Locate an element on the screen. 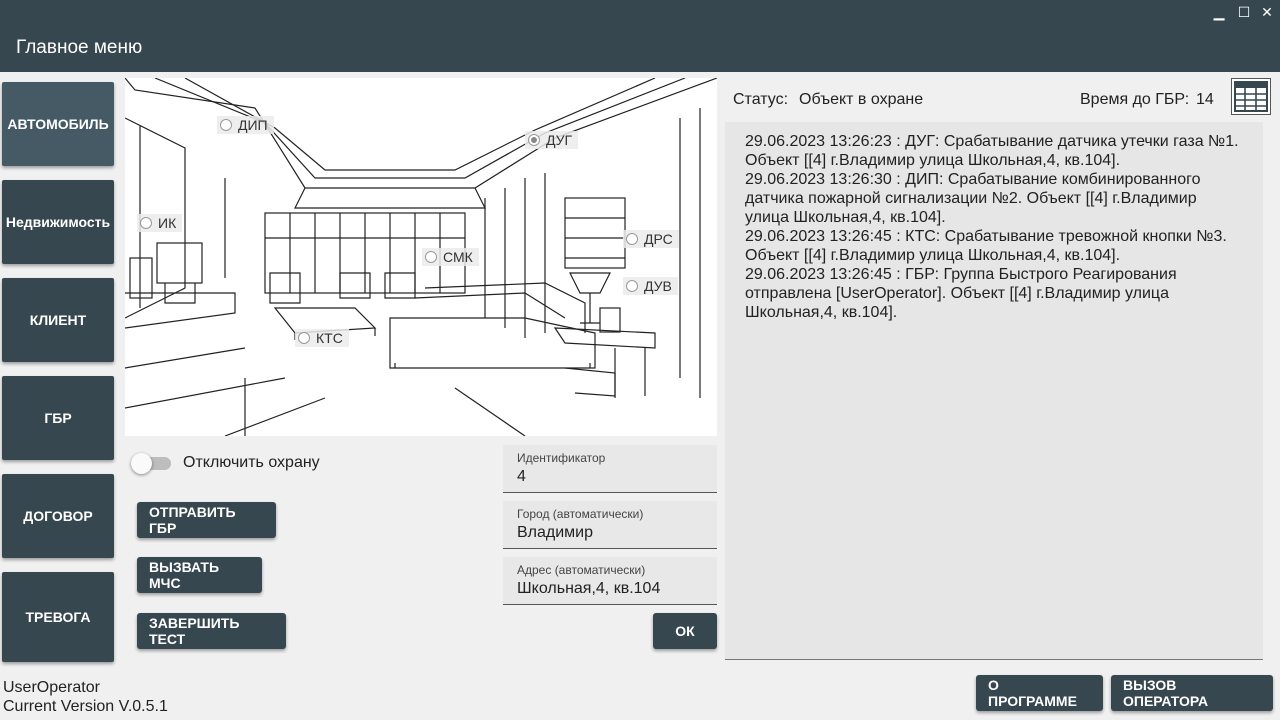 The image size is (1280, 720). call-operator-button: ВЫЗОВ ОПЕРАТОРА is located at coordinates (1192, 693).